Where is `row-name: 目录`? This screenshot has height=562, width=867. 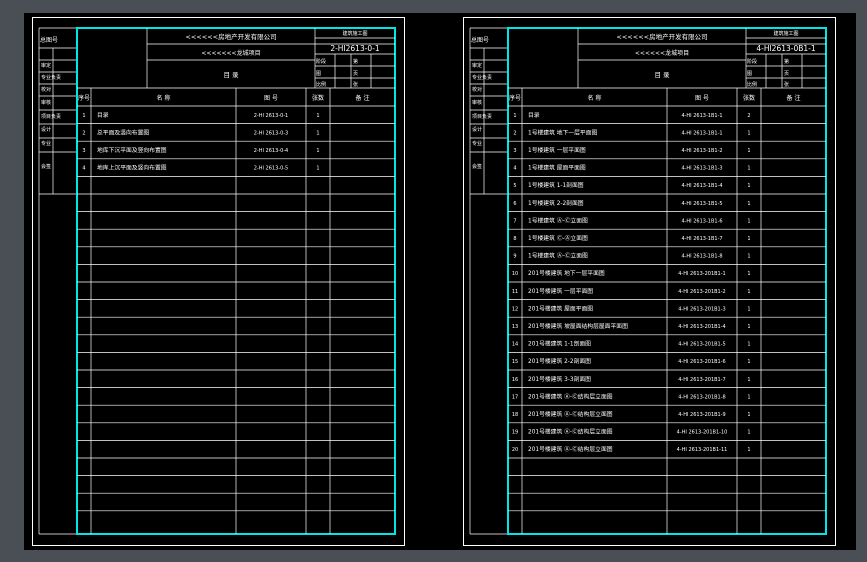 row-name: 目录 is located at coordinates (103, 115).